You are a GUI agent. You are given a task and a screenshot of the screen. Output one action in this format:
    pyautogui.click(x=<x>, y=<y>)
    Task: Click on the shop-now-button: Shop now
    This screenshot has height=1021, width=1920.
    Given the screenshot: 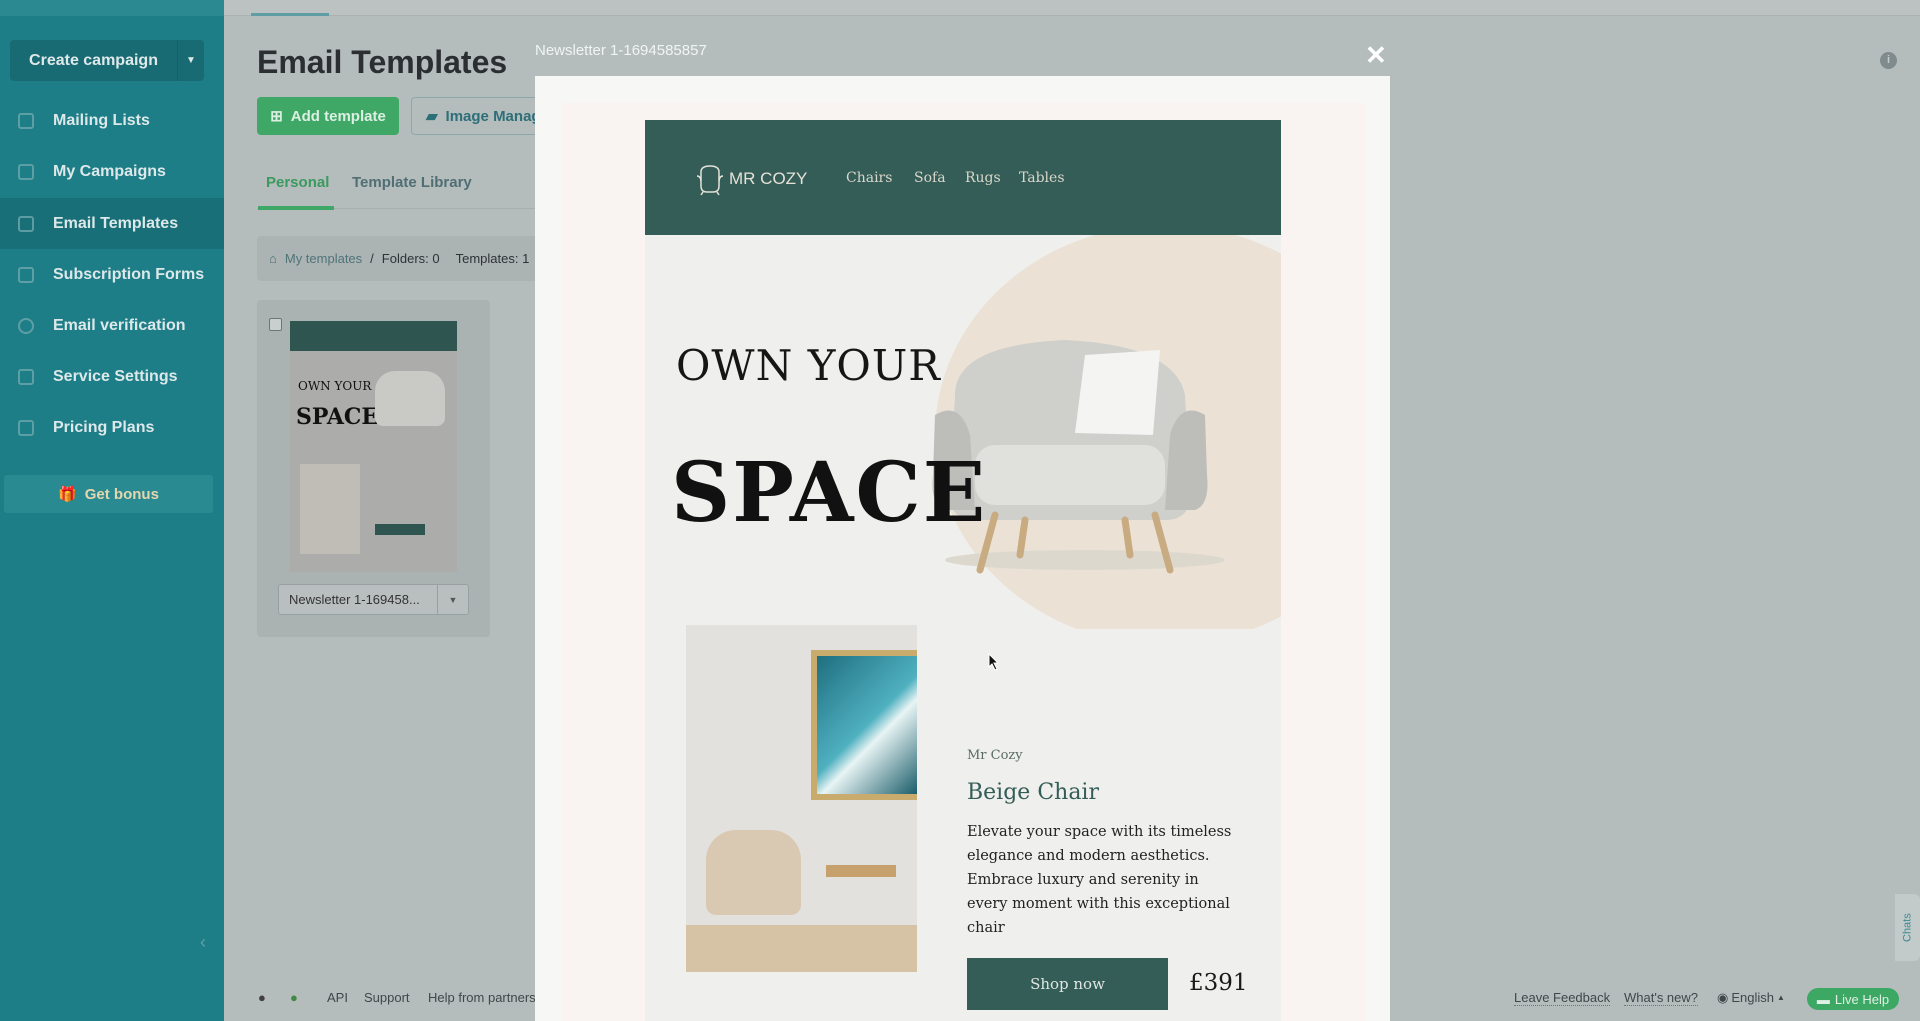 What is the action you would take?
    pyautogui.click(x=1067, y=984)
    